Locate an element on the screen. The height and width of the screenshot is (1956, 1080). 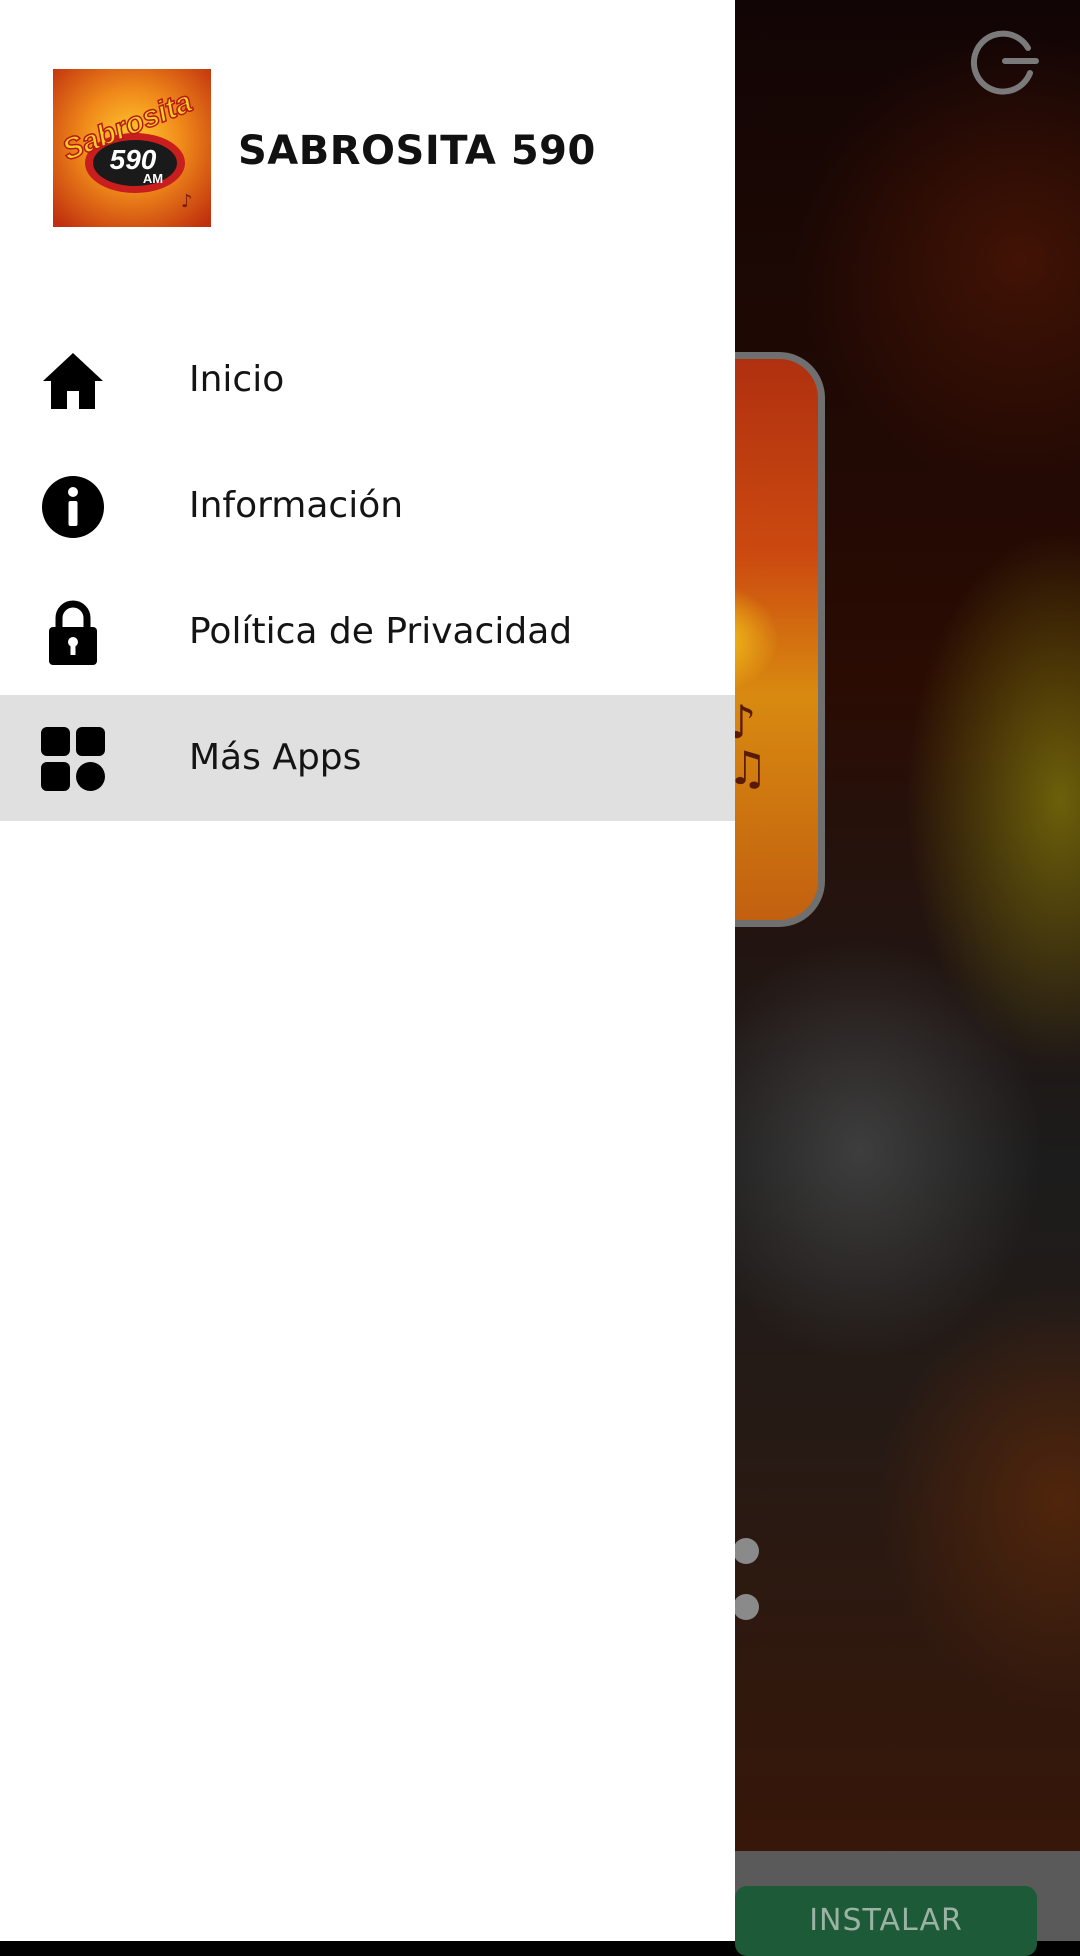
player-control-dots is located at coordinates (746, 1594).